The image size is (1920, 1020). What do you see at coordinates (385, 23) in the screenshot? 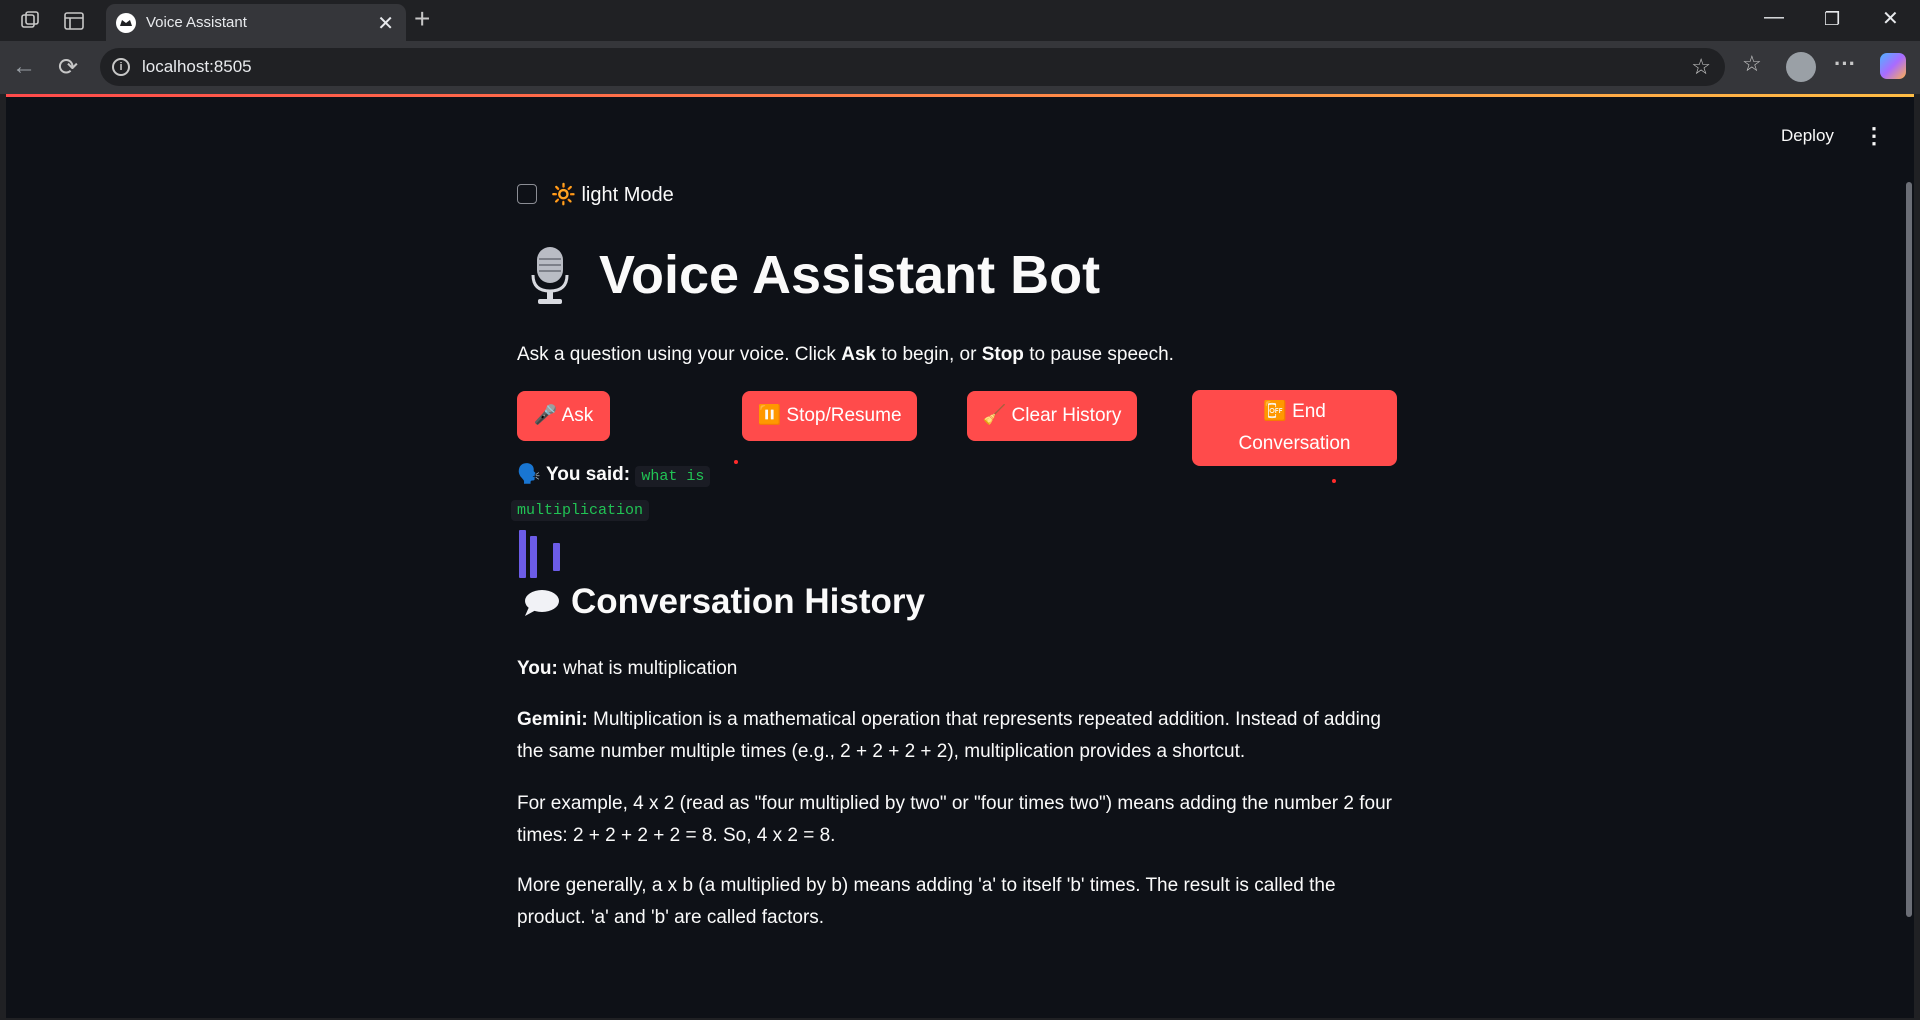
I see `tab-close-icon: ✕` at bounding box center [385, 23].